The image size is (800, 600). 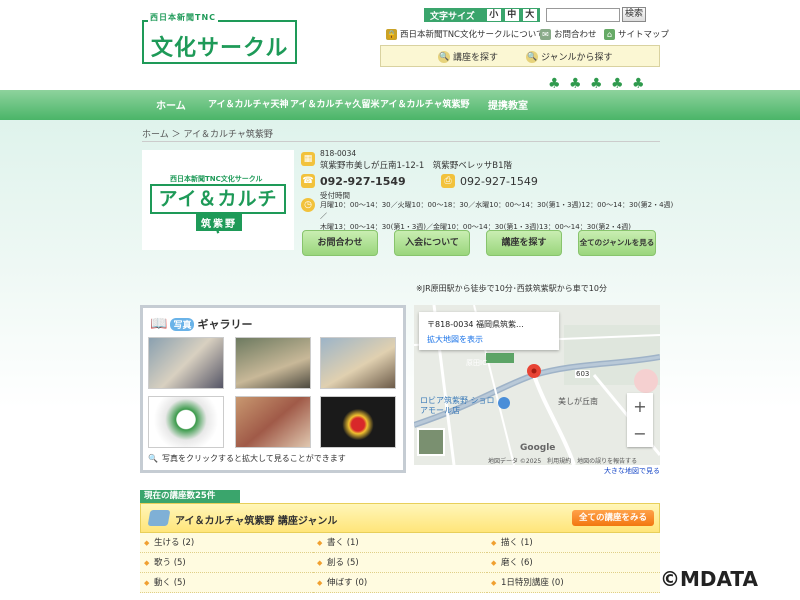 I want to click on about-link: 🔒 西日本新聞TNC文化サークルについて, so click(x=465, y=34).